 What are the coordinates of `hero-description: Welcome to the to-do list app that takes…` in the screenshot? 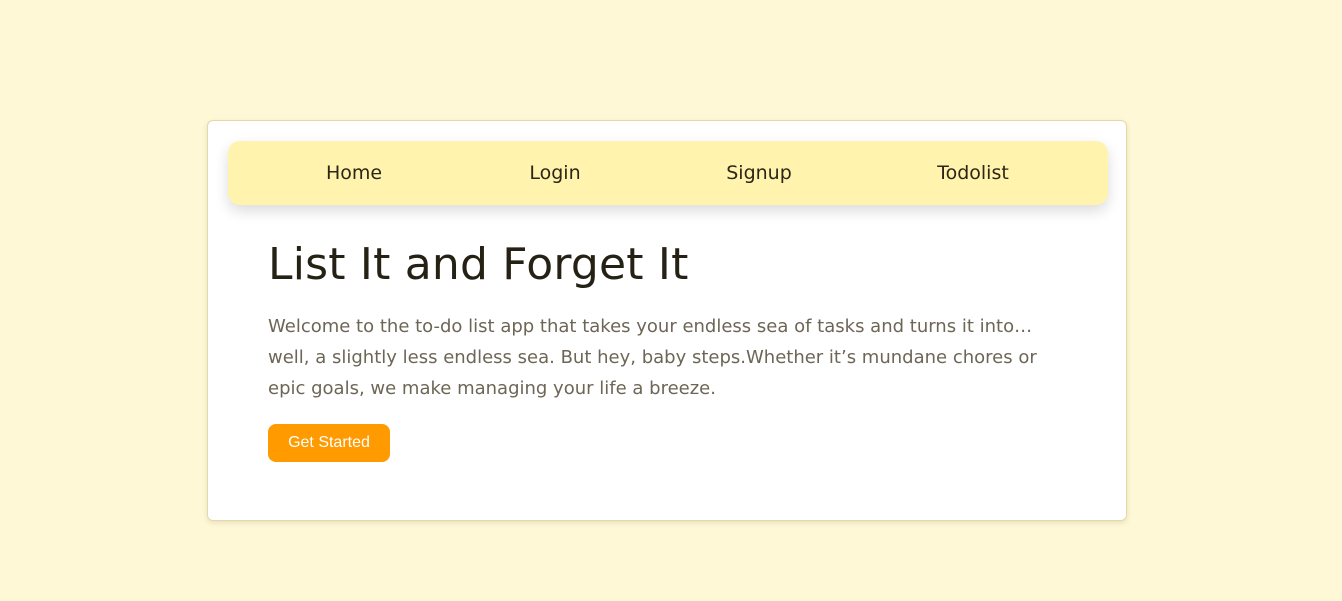 It's located at (652, 357).